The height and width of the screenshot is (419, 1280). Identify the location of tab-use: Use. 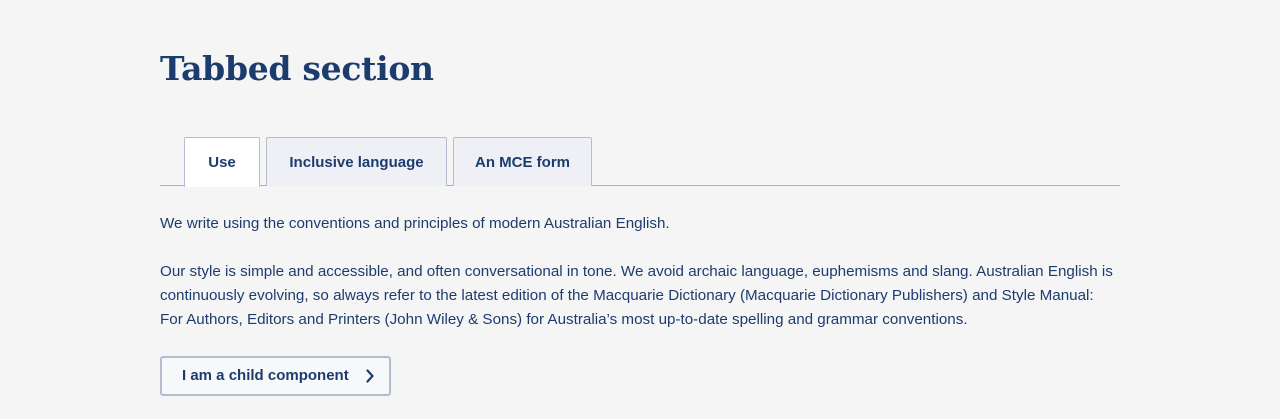
(222, 162).